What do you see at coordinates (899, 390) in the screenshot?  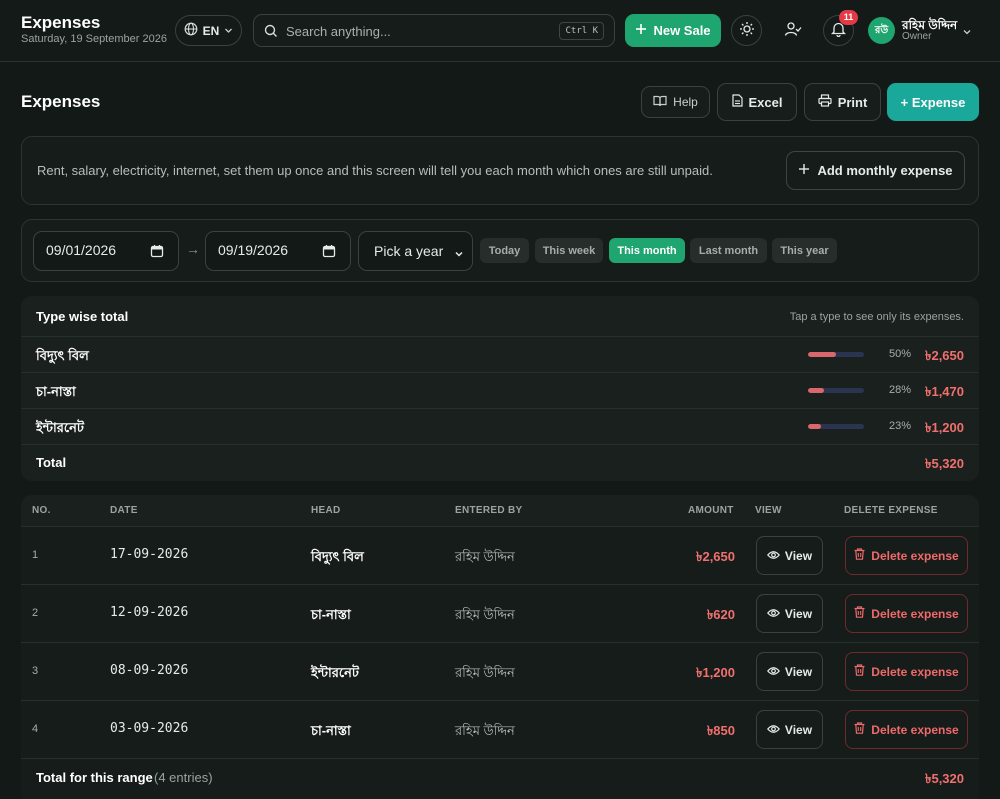 I see `type-percent: 28%` at bounding box center [899, 390].